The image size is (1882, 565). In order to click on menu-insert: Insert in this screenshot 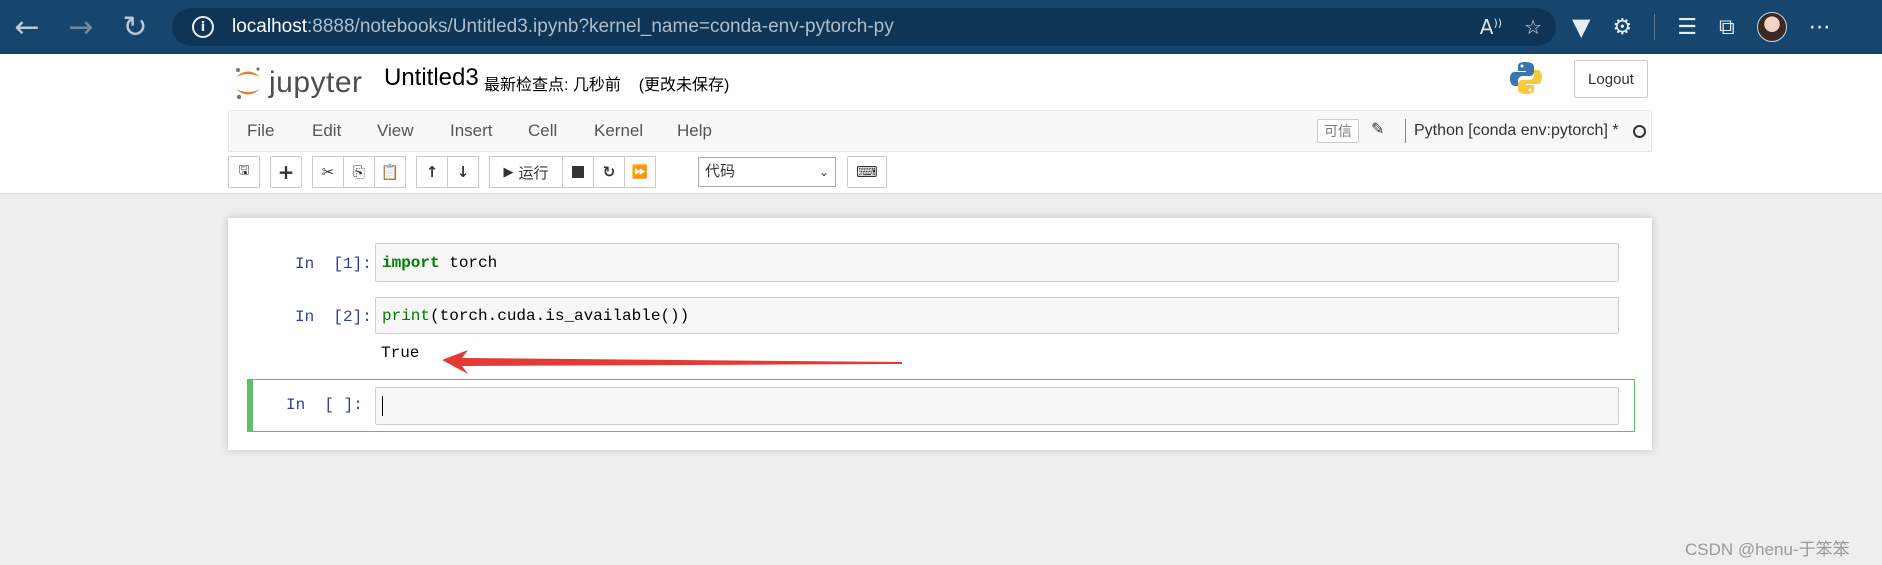, I will do `click(471, 131)`.